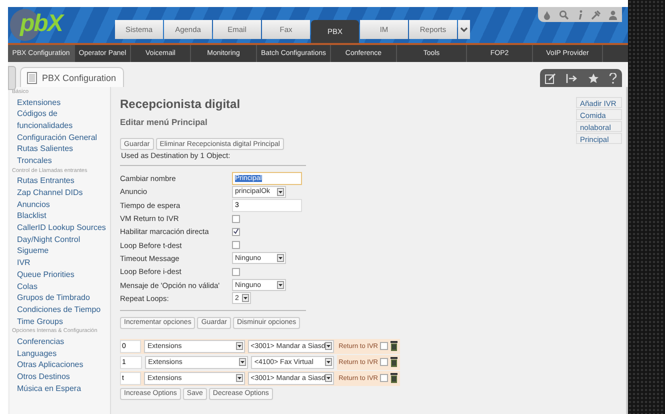 The height and width of the screenshot is (414, 665). I want to click on sidebar-item: Otras Aplicaciones, so click(60, 365).